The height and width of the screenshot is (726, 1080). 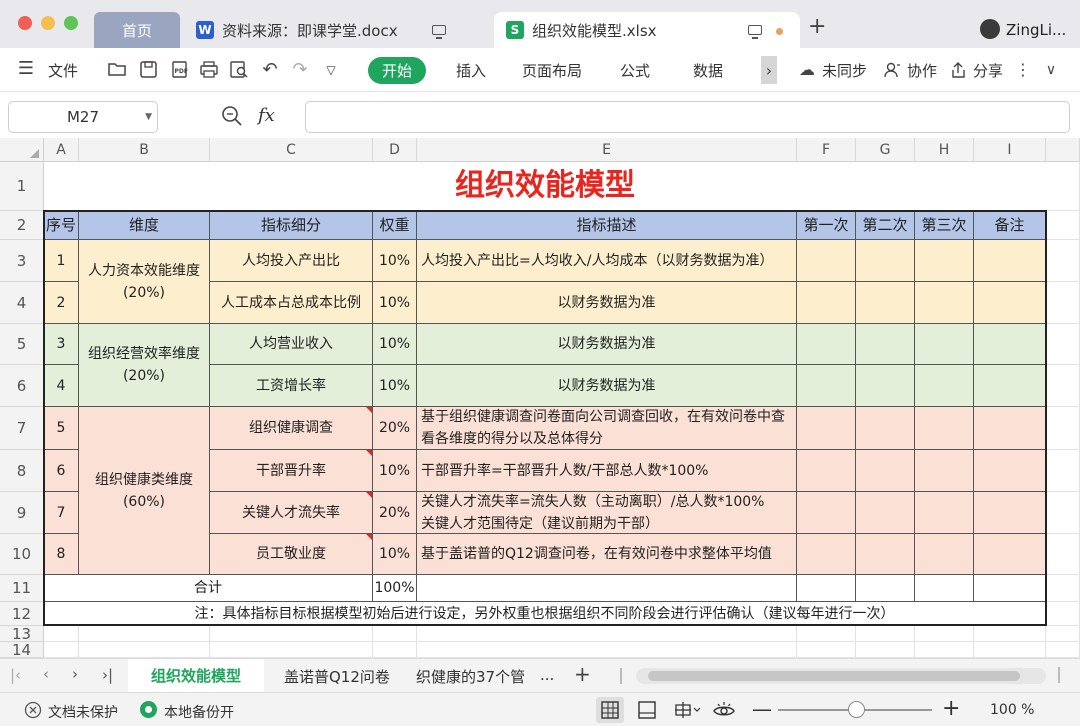 What do you see at coordinates (687, 712) in the screenshot?
I see `freeze-pane-icon` at bounding box center [687, 712].